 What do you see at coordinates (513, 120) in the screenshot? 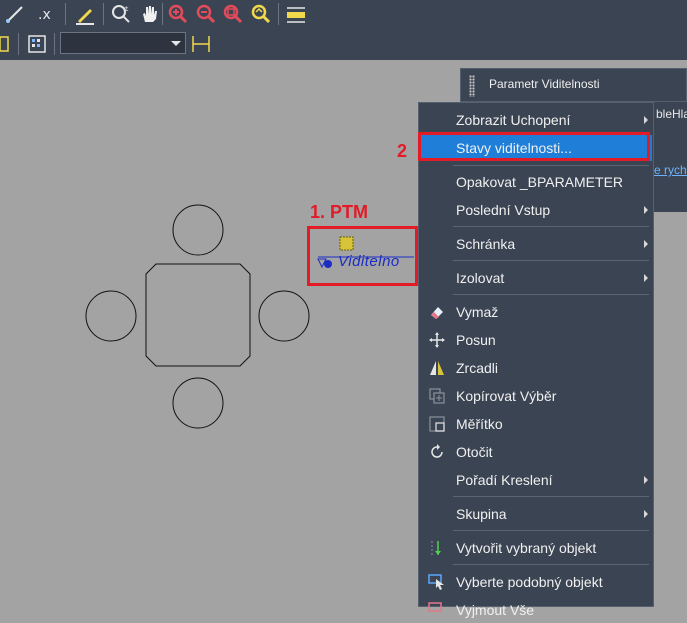
I see `menu-item-label: Zobrazit Uchopení` at bounding box center [513, 120].